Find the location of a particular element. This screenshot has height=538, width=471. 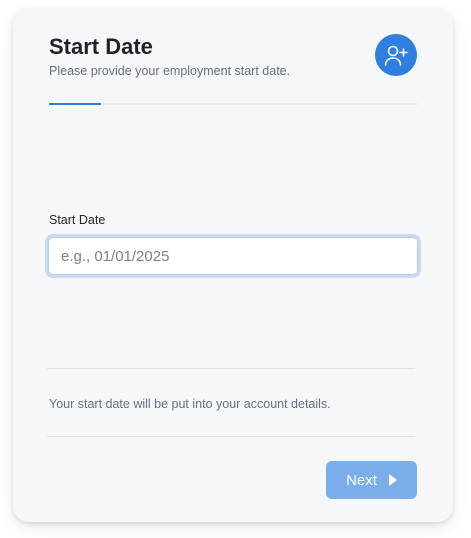

start-date-input is located at coordinates (233, 256).